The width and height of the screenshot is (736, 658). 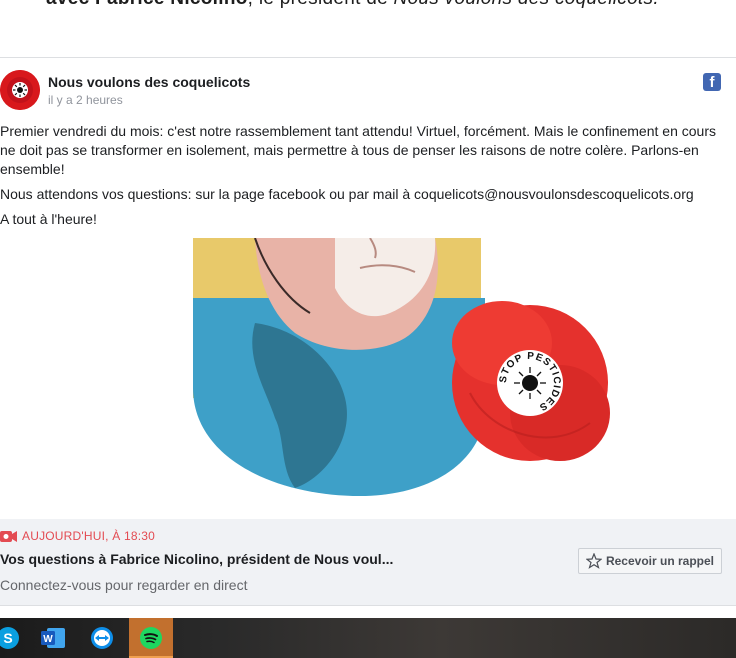 What do you see at coordinates (147, 4) in the screenshot?
I see `article-intro-bold: avec Fabrice Nicolino` at bounding box center [147, 4].